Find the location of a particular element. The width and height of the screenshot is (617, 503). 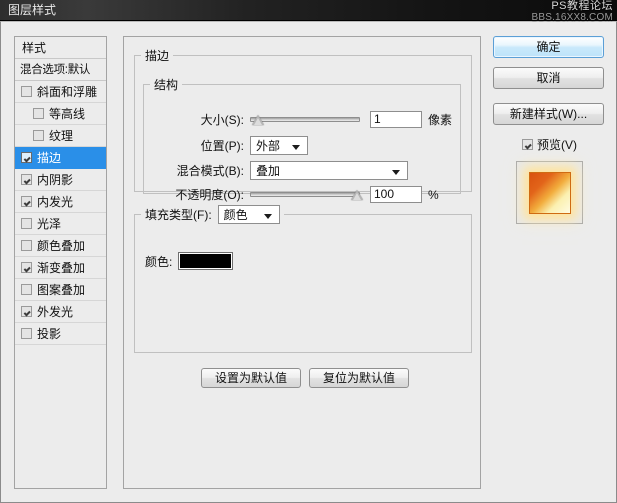

blend-mode-row: 混合模式(B): 叠加 is located at coordinates (300, 170).